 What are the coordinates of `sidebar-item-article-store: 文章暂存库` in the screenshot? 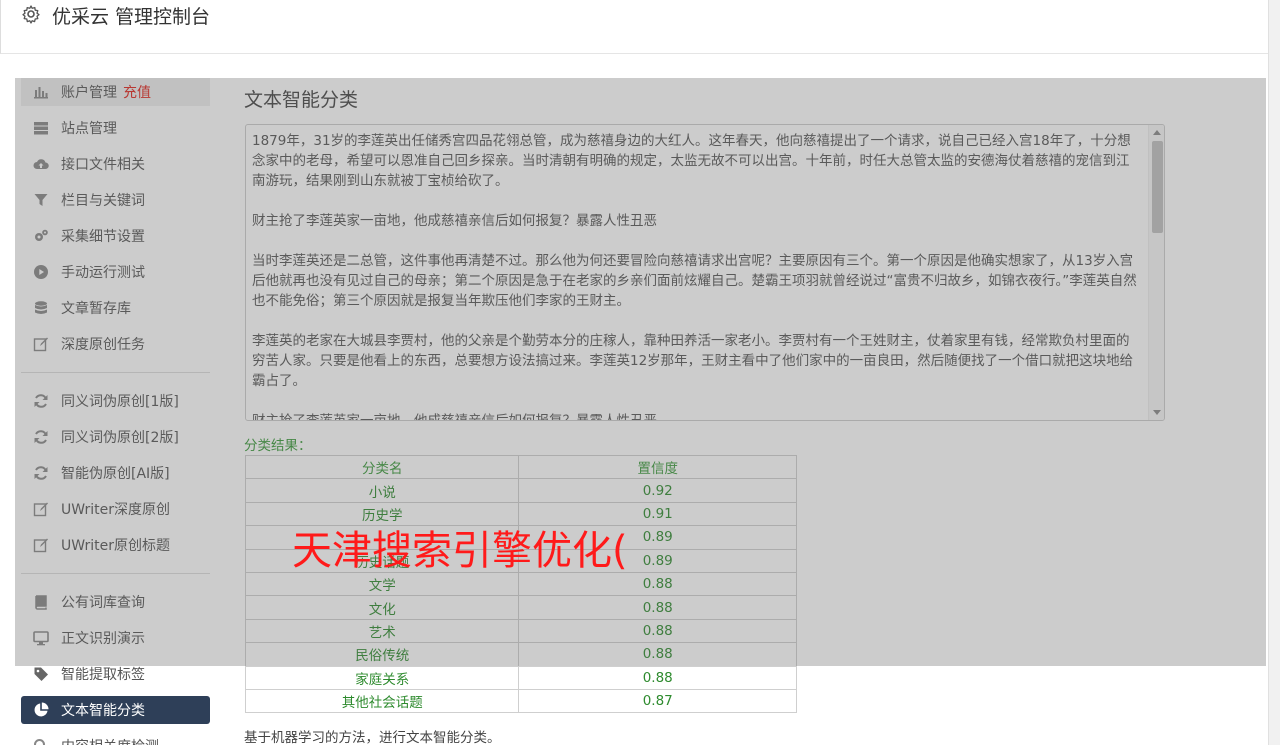 It's located at (115, 308).